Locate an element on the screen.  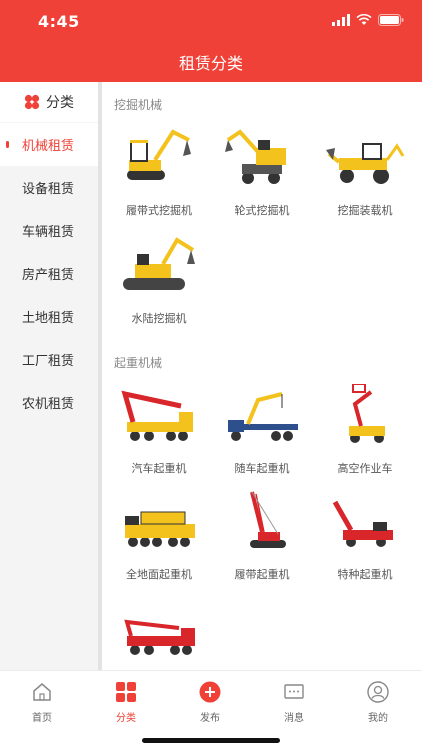
item-special-crane: 特种起重机 is located at coordinates (365, 536).